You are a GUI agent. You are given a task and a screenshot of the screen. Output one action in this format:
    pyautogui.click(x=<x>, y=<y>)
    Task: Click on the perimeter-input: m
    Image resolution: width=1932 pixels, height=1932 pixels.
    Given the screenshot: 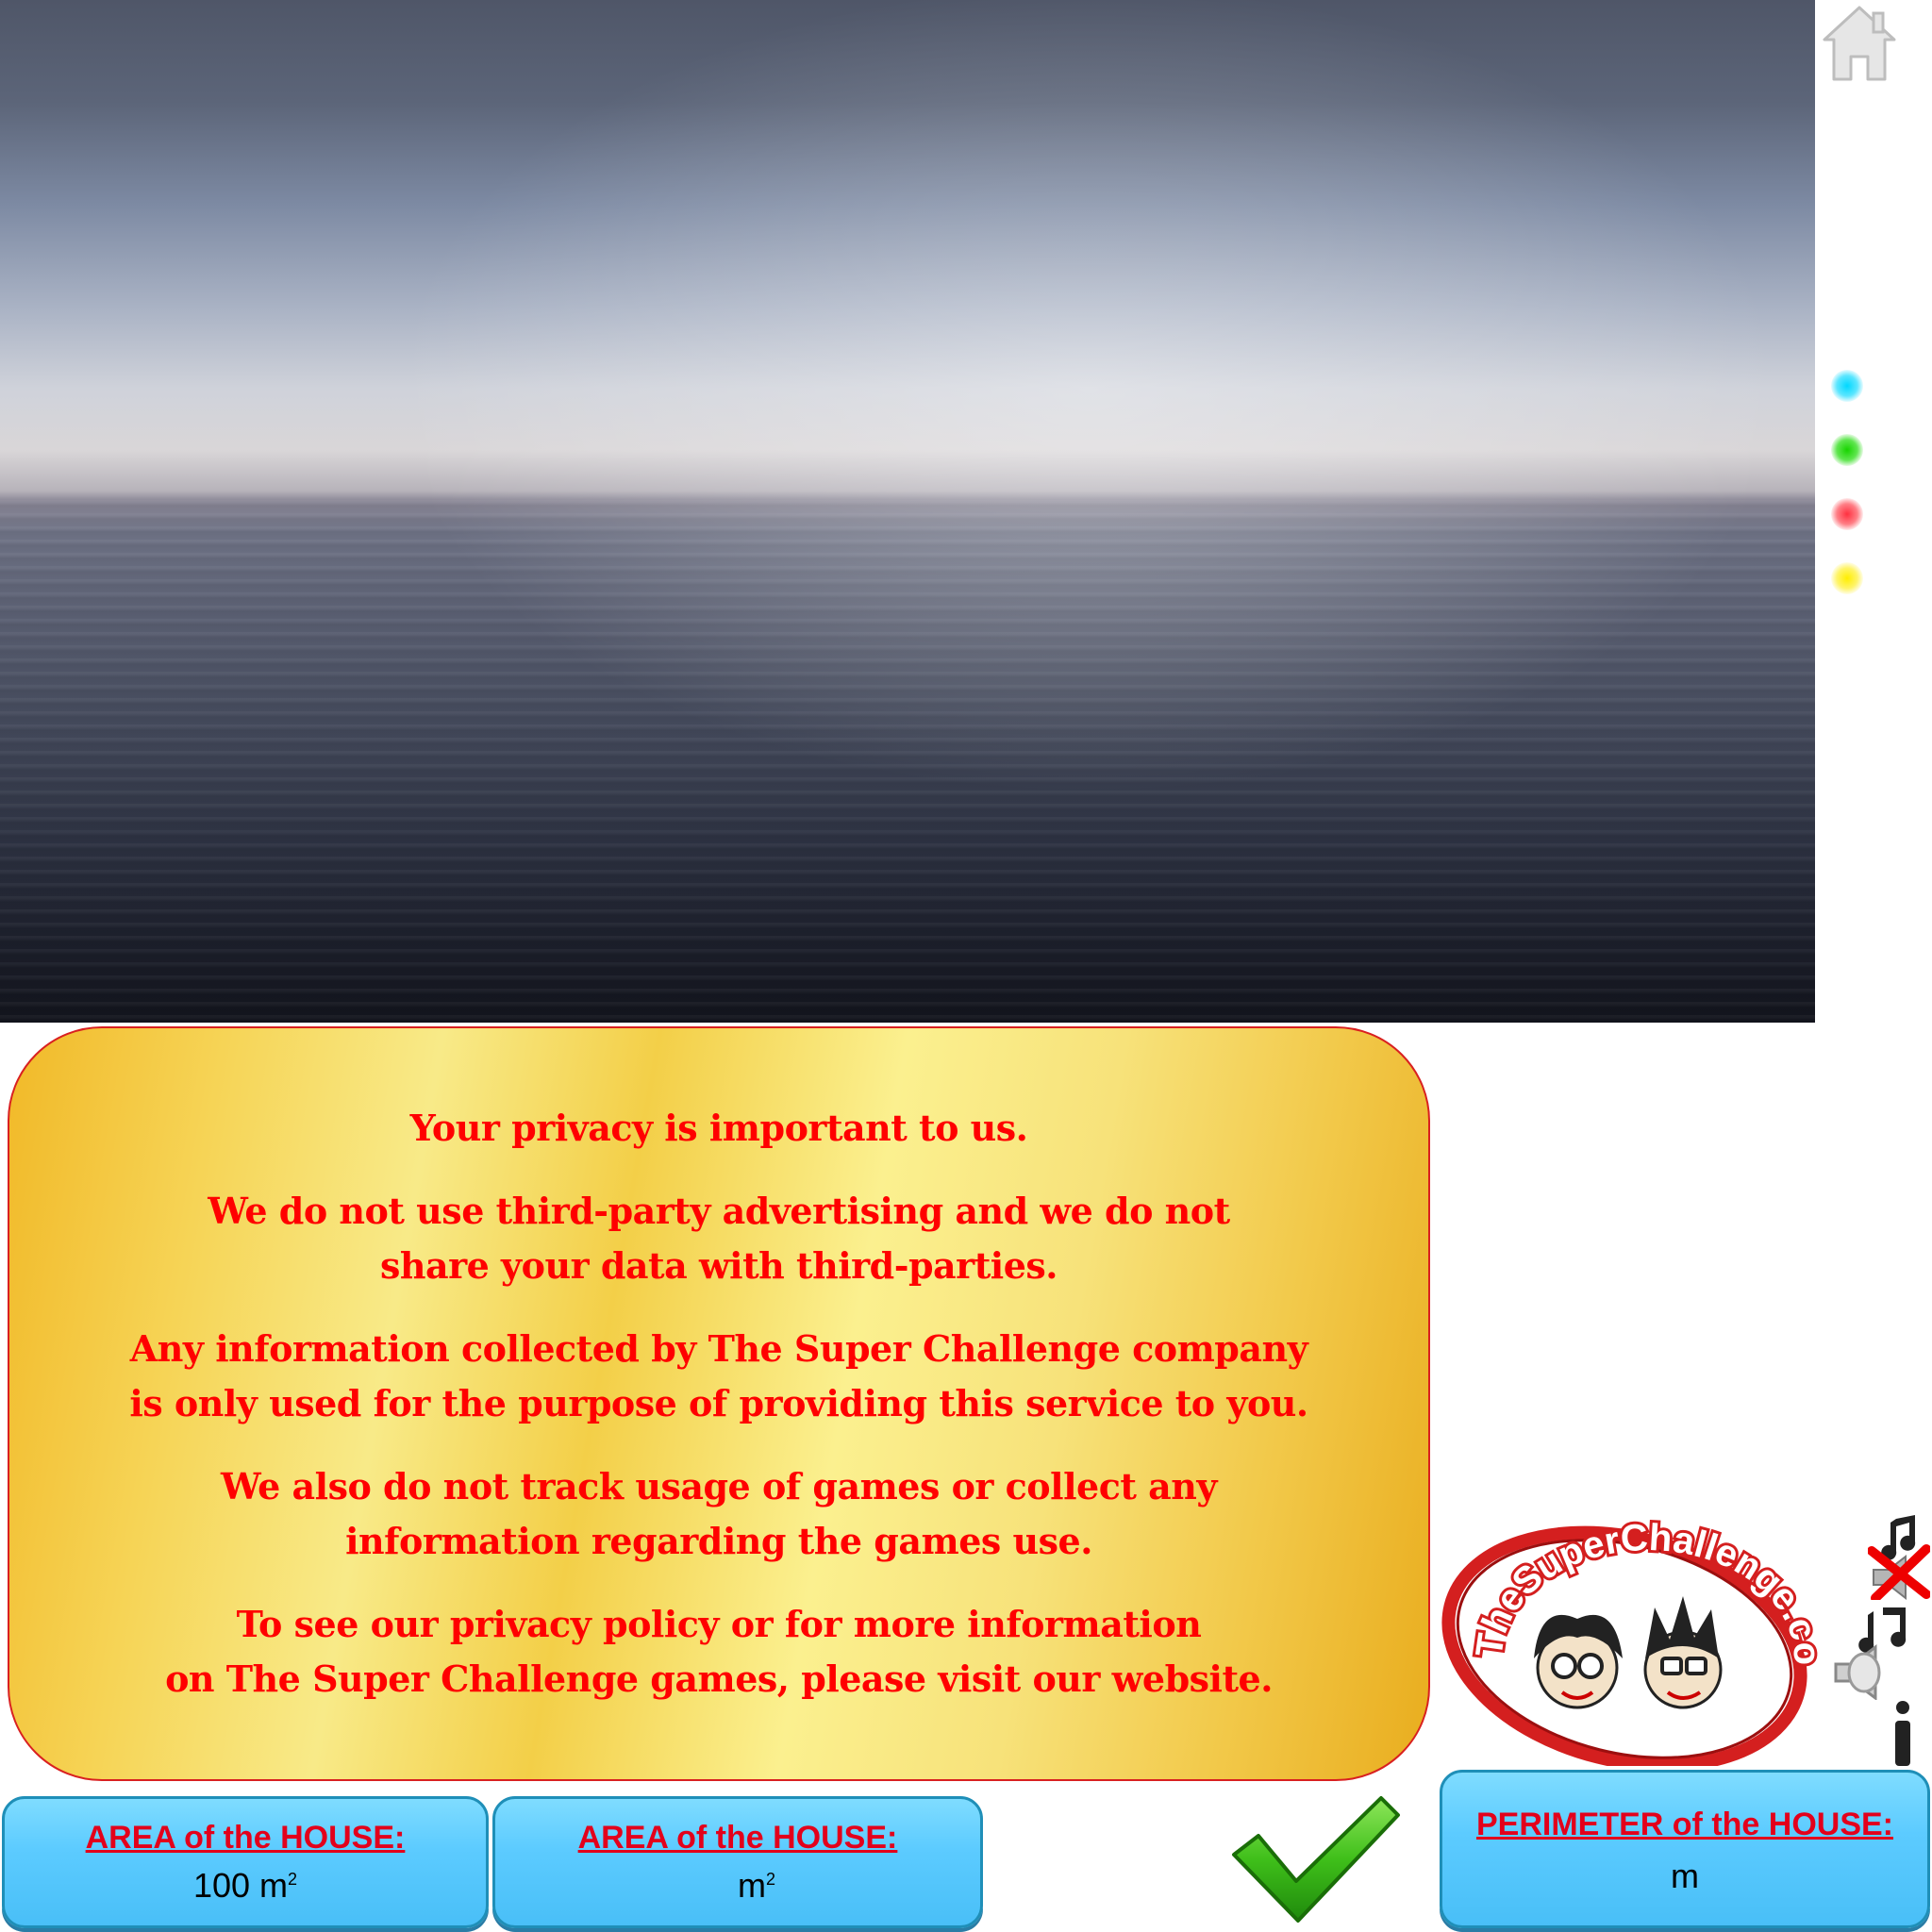 What is the action you would take?
    pyautogui.click(x=1684, y=1876)
    